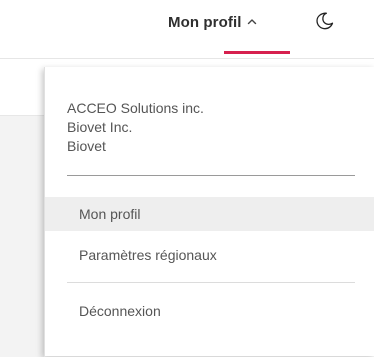 Image resolution: width=374 pixels, height=357 pixels. I want to click on background-panel, so click(22, 236).